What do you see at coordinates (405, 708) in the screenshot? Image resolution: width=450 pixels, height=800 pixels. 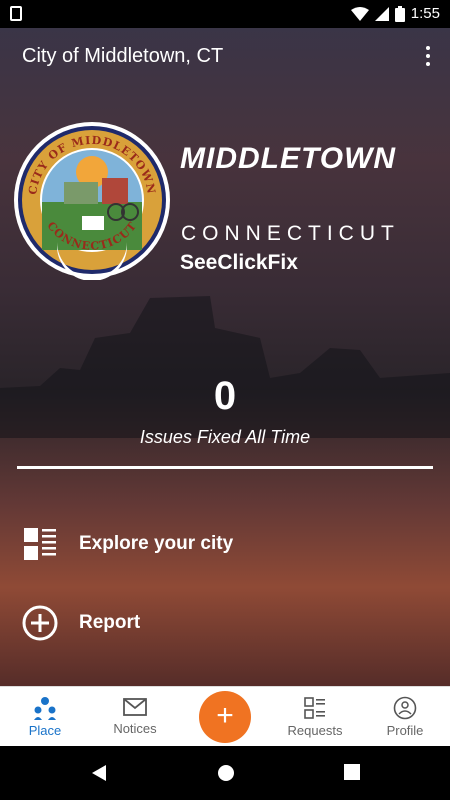 I see `profile-icon` at bounding box center [405, 708].